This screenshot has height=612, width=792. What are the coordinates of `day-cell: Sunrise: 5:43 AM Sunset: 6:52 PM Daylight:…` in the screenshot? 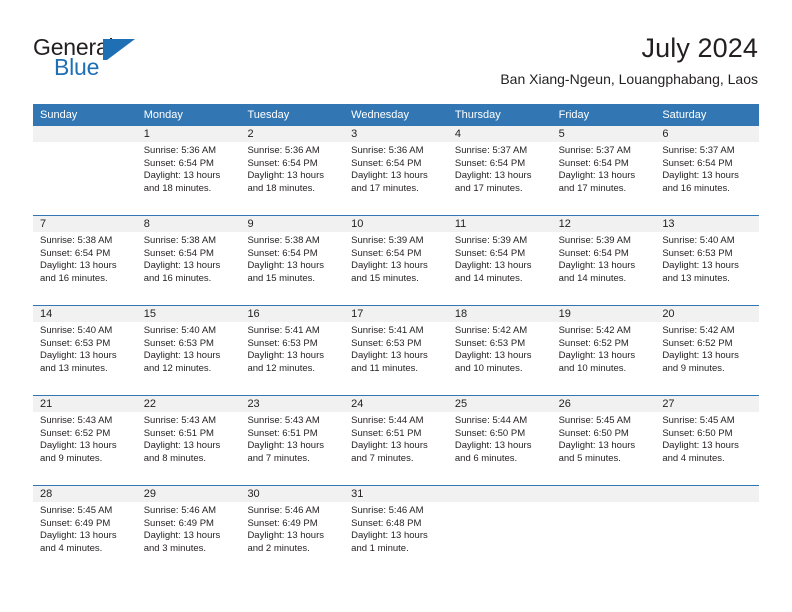 It's located at (85, 448).